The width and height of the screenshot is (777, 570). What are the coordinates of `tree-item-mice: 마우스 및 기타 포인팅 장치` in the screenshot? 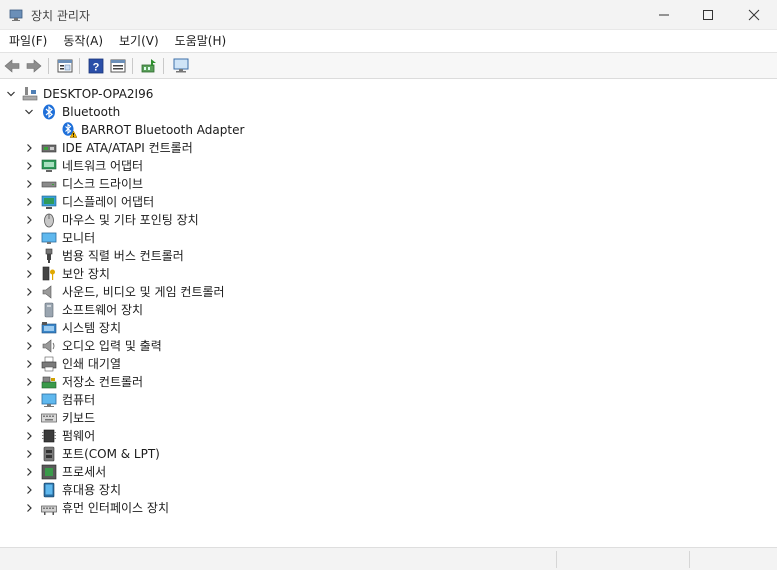 It's located at (388, 220).